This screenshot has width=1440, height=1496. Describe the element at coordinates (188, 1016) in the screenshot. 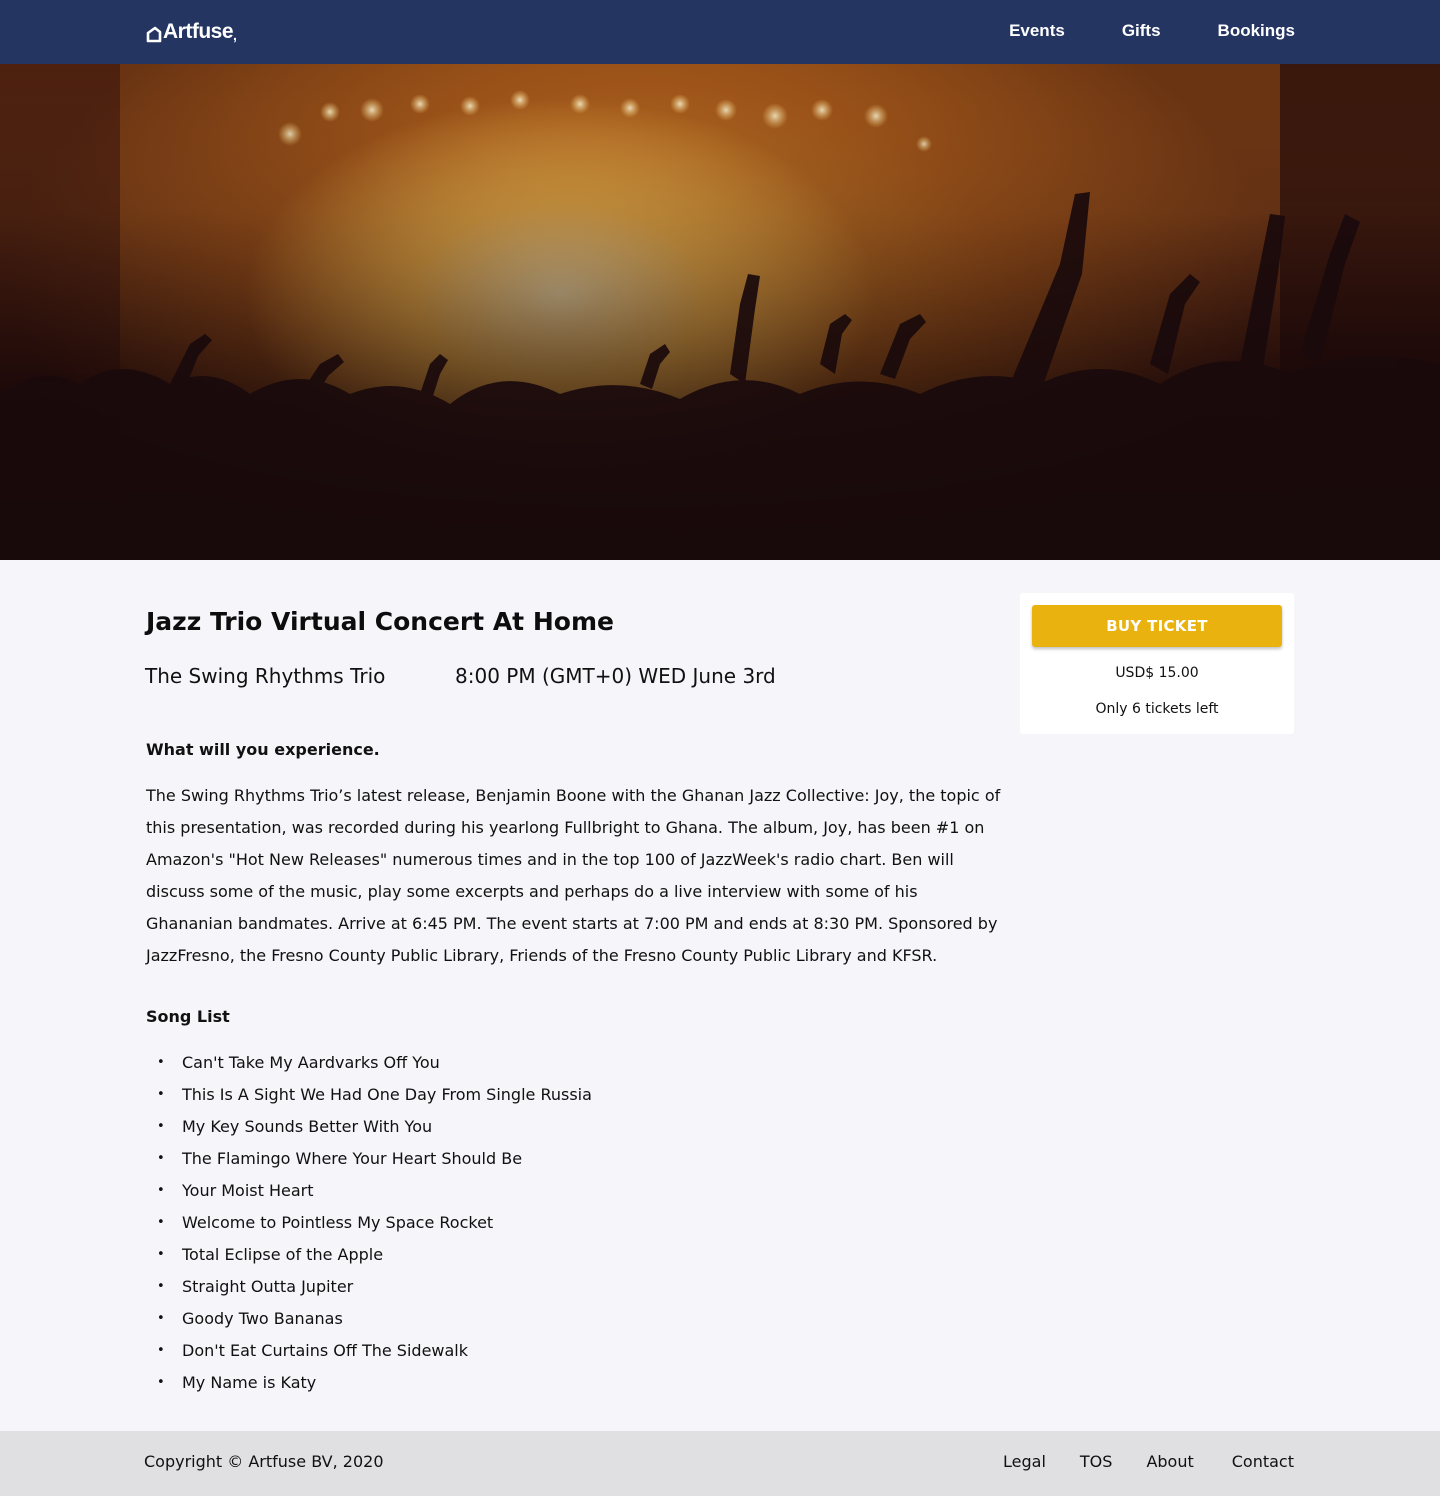

I see `song-list-heading: Song List` at that location.